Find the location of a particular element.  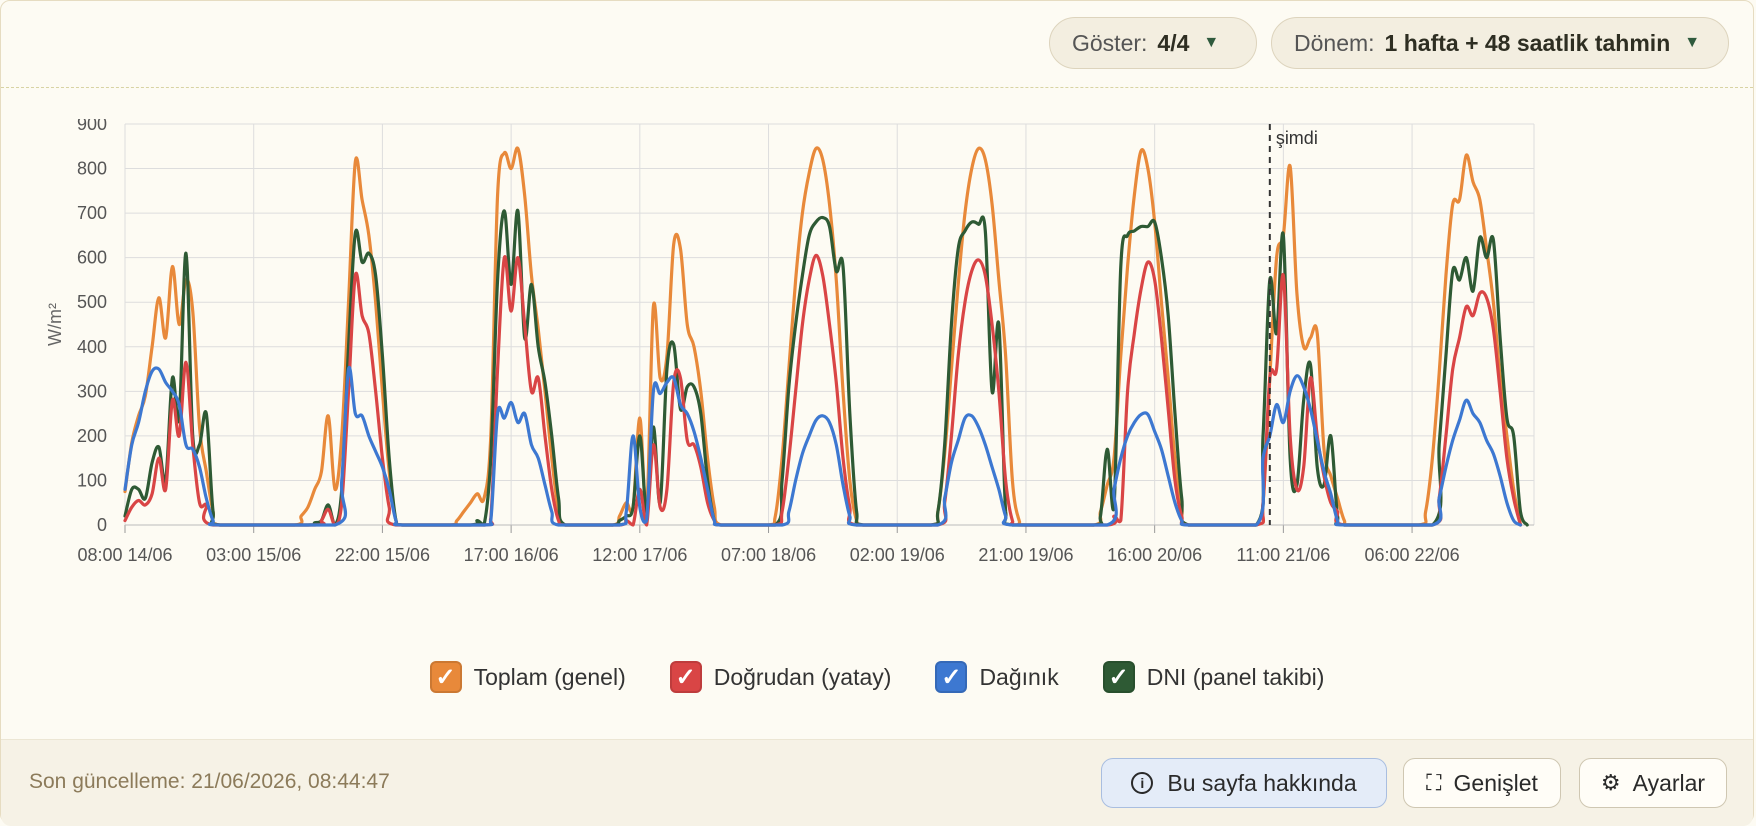

x-tick-label: 11:00 21/06 is located at coordinates (1283, 555).